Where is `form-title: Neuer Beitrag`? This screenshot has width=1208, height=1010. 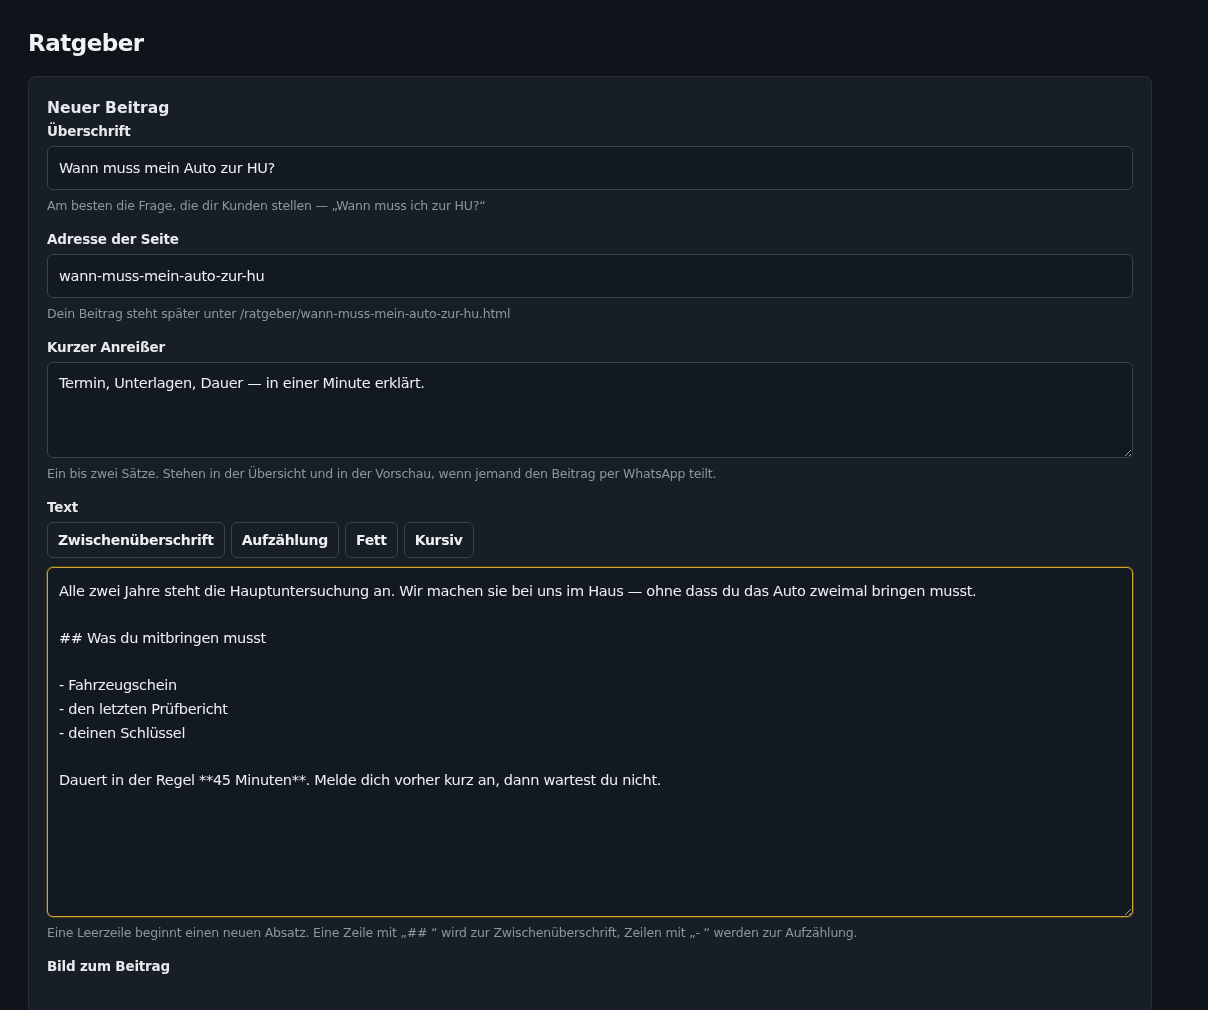
form-title: Neuer Beitrag is located at coordinates (109, 108).